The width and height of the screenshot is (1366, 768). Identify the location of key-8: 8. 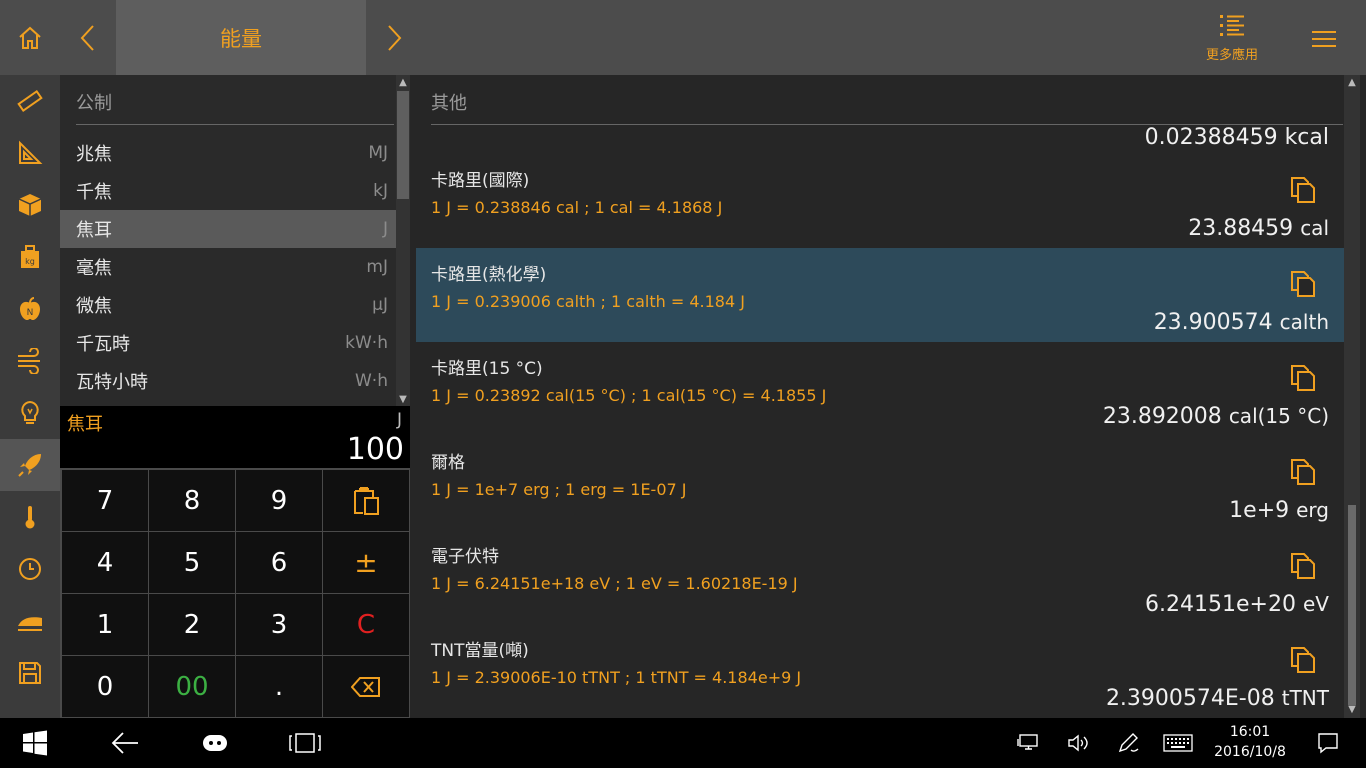
(192, 500).